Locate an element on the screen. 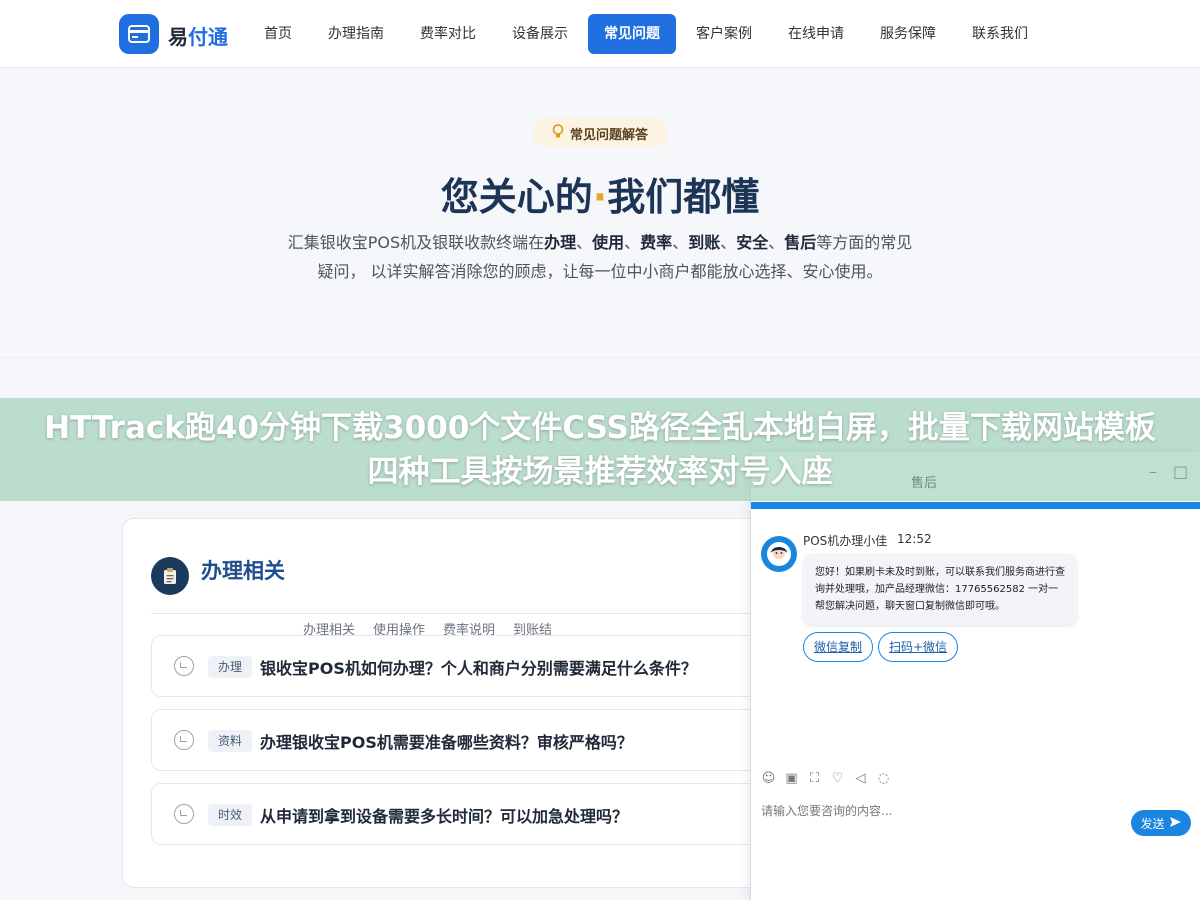 This screenshot has height=900, width=1200. sound-icon: ◁ is located at coordinates (860, 779).